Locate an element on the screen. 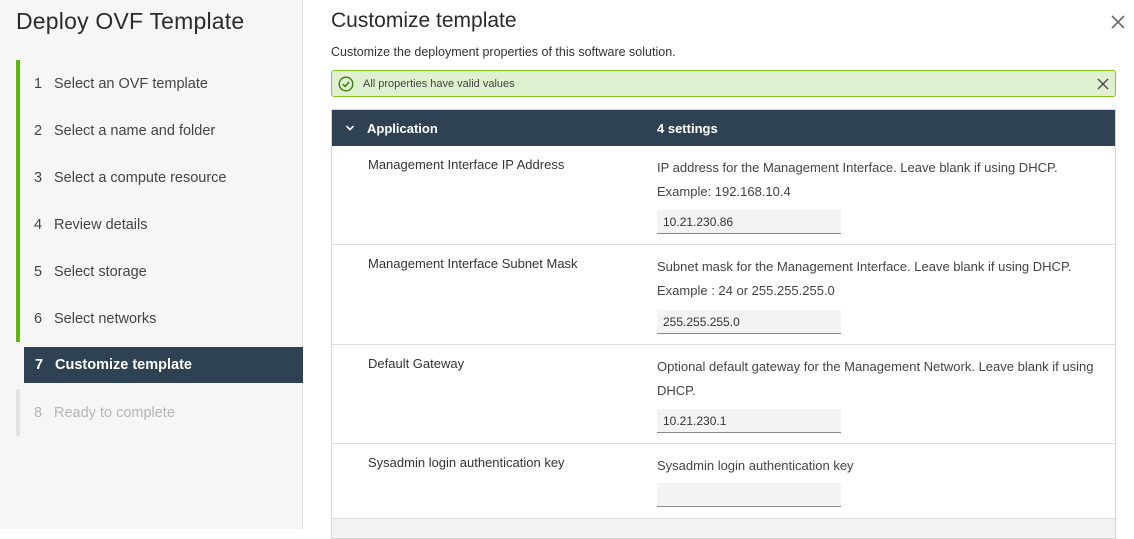 Image resolution: width=1134 pixels, height=539 pixels. property-description: Sysadmin login authentication key is located at coordinates (755, 465).